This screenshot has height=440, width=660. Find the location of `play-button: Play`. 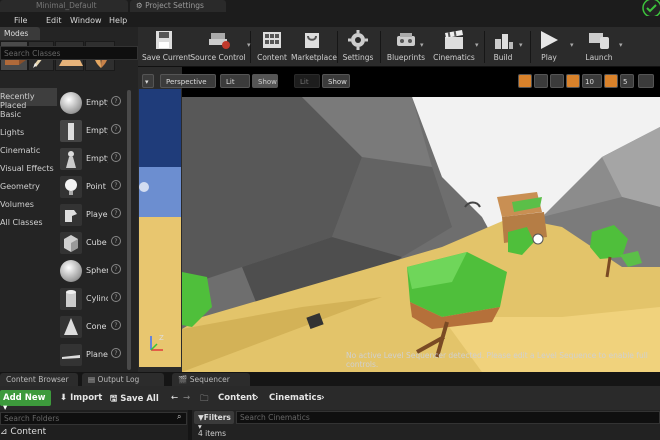

play-button: Play is located at coordinates (549, 48).